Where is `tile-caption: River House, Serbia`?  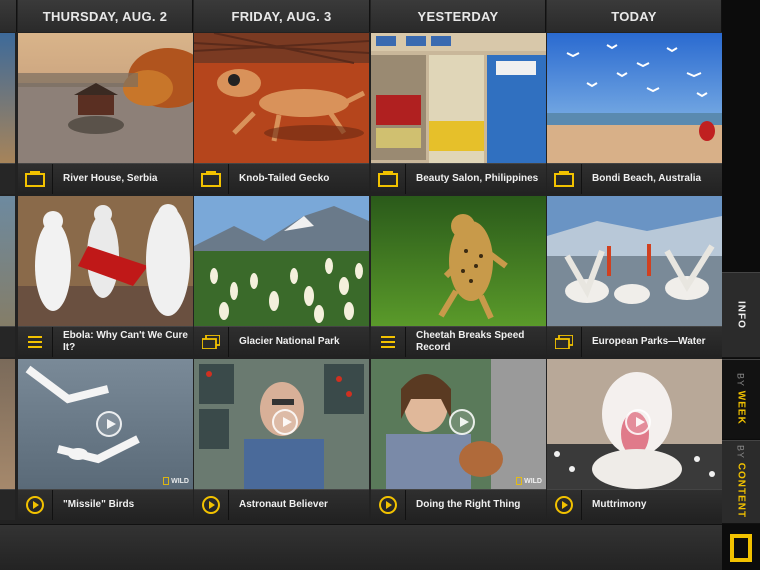 tile-caption: River House, Serbia is located at coordinates (105, 178).